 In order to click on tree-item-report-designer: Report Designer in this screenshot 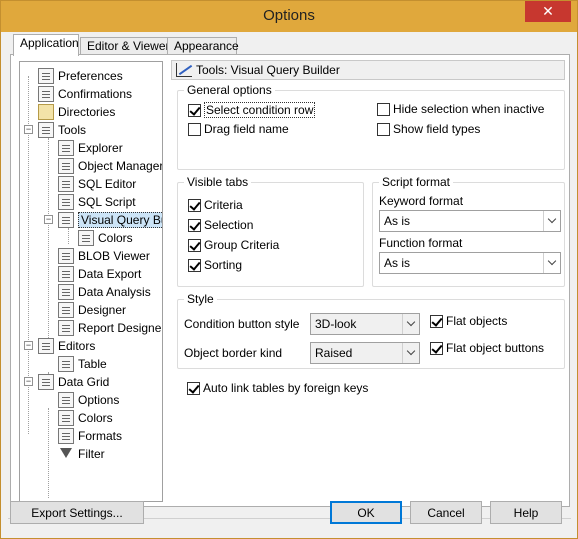, I will do `click(110, 328)`.